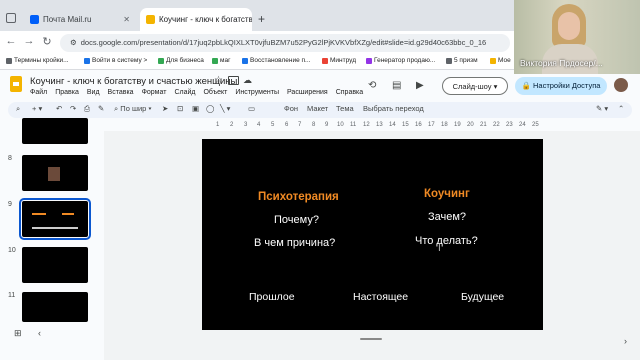 This screenshot has width=640, height=360. Describe the element at coordinates (257, 92) in the screenshot. I see `menu-tools: Инструменты` at that location.